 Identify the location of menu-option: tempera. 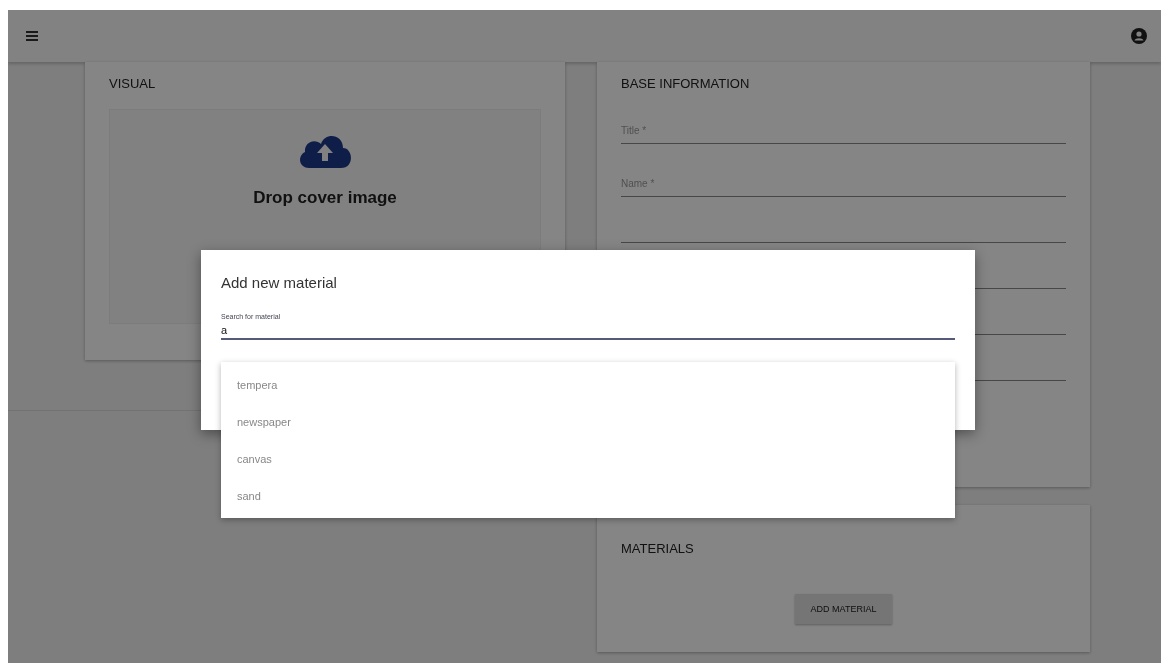
(588, 384).